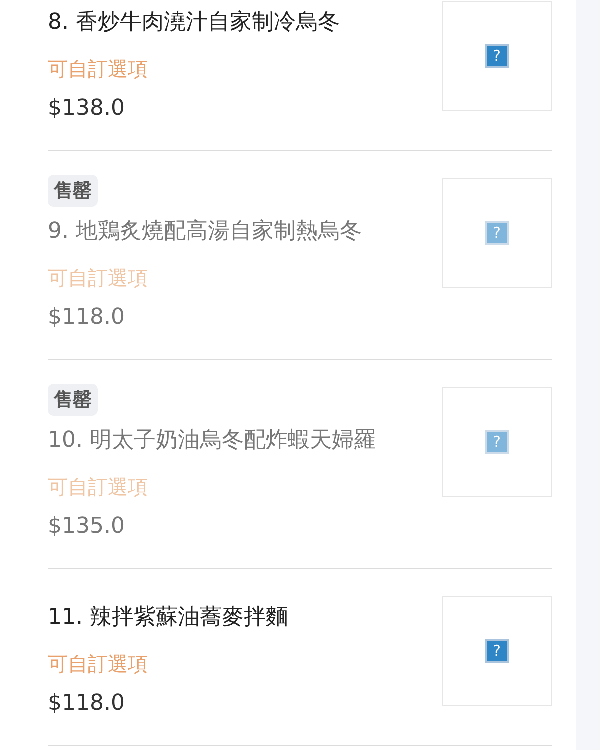 Image resolution: width=600 pixels, height=750 pixels. What do you see at coordinates (194, 23) in the screenshot?
I see `item-title: 8. 香炒牛肉澆汁自家制冷烏冬` at bounding box center [194, 23].